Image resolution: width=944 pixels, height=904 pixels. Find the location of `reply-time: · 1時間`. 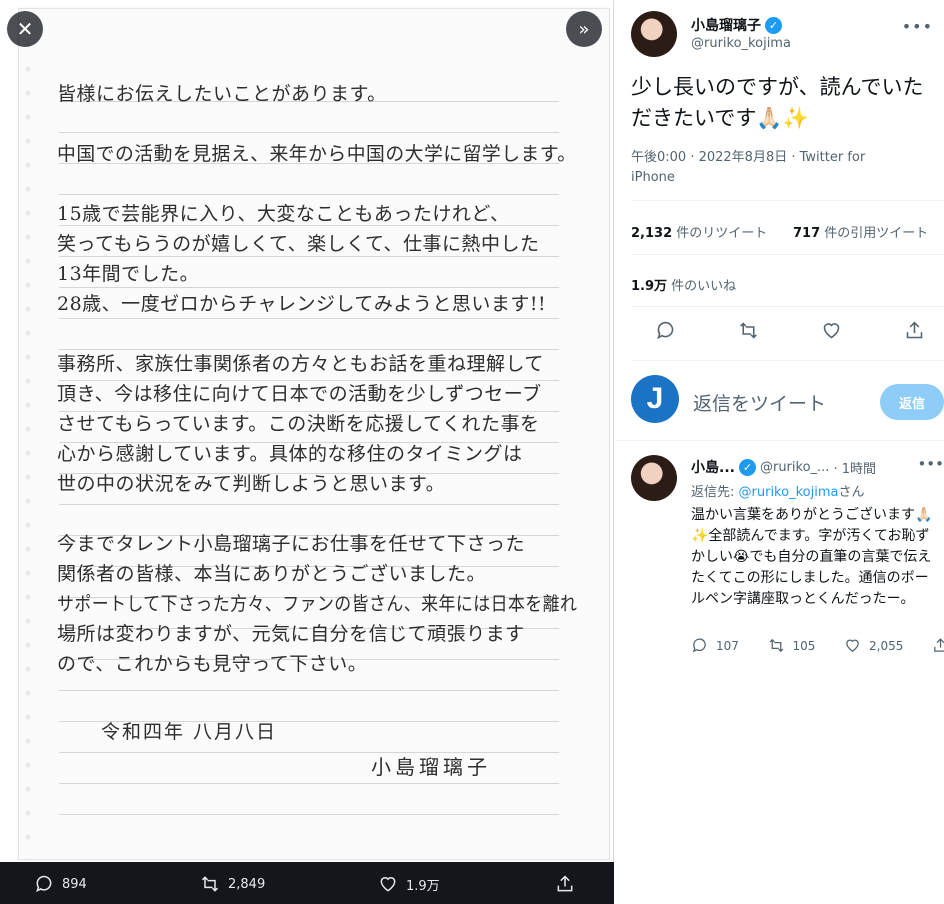

reply-time: · 1時間 is located at coordinates (854, 467).